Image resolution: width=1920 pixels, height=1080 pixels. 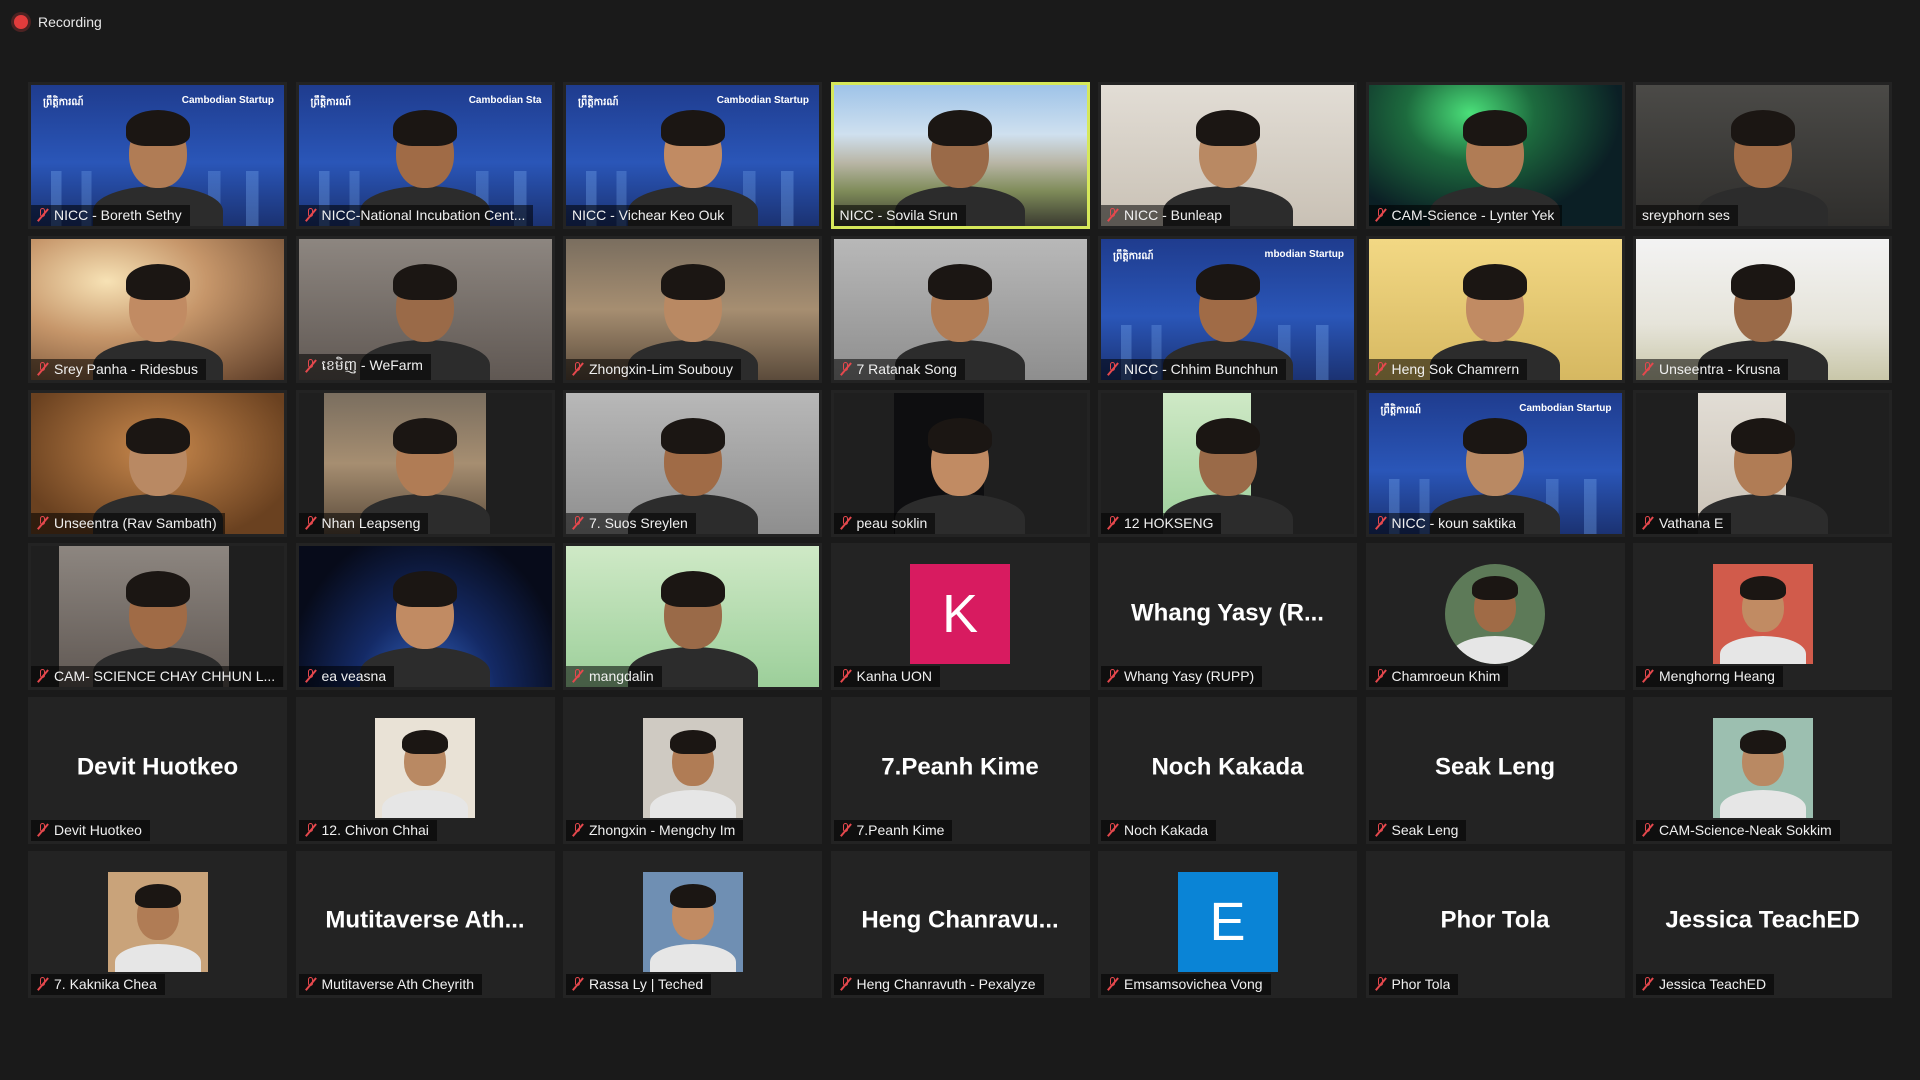 I want to click on participant-name: Srey Panha - Ridesbus, so click(x=126, y=368).